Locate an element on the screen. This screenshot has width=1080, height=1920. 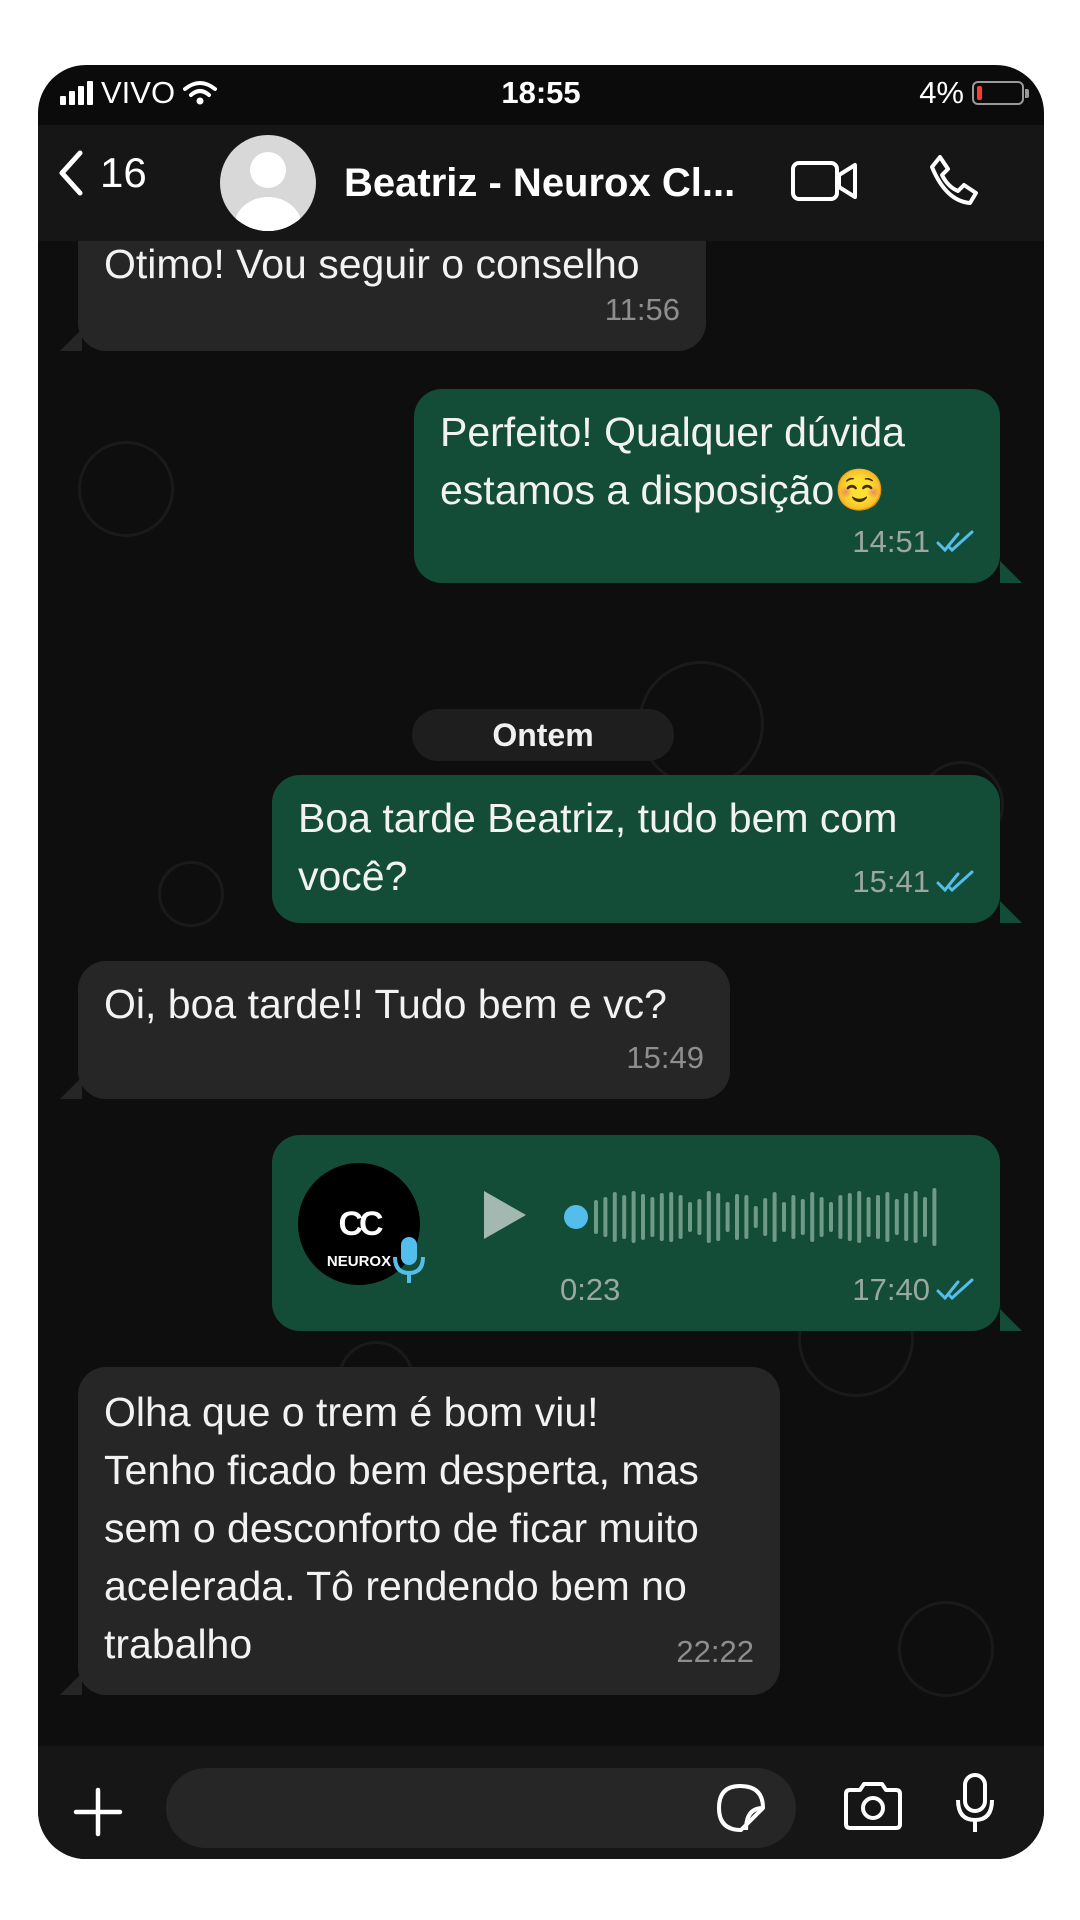
message-text-line: Boa tarde Beatriz, tudo bem com is located at coordinates (598, 818).